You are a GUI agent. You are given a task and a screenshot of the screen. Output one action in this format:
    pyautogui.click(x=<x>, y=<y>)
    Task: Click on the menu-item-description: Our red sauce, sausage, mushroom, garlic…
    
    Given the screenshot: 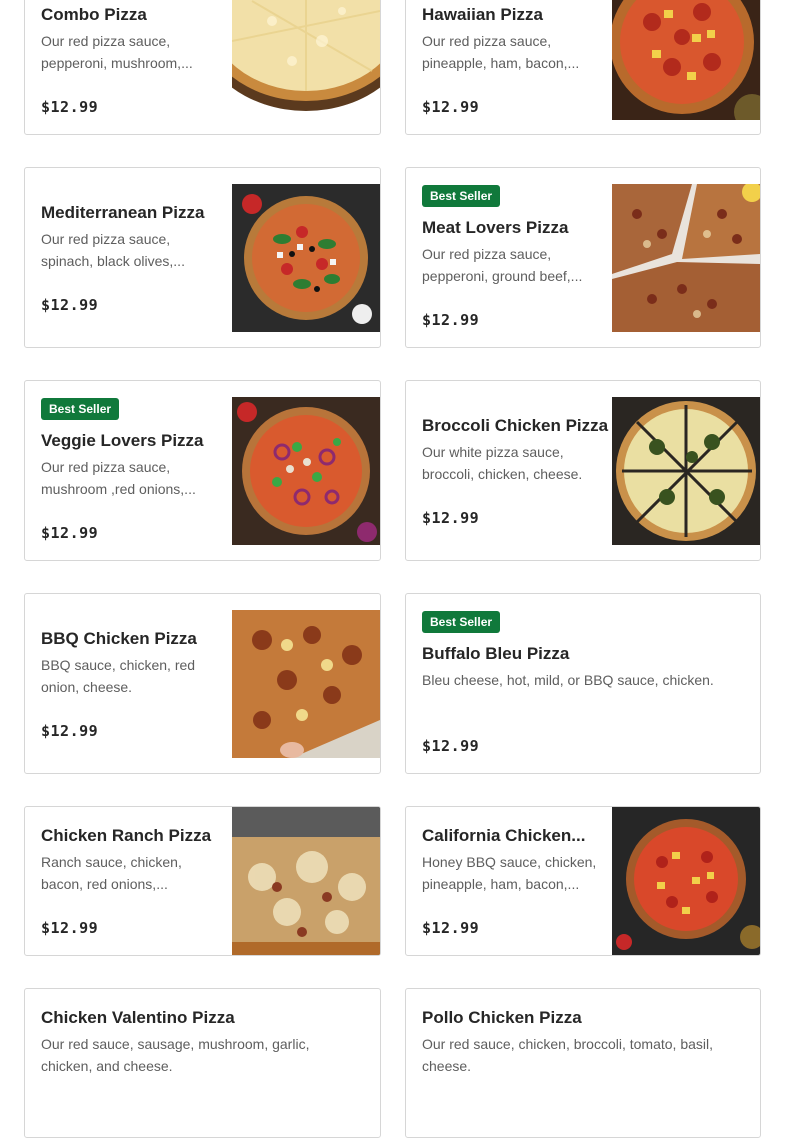 What is the action you would take?
    pyautogui.click(x=175, y=1055)
    